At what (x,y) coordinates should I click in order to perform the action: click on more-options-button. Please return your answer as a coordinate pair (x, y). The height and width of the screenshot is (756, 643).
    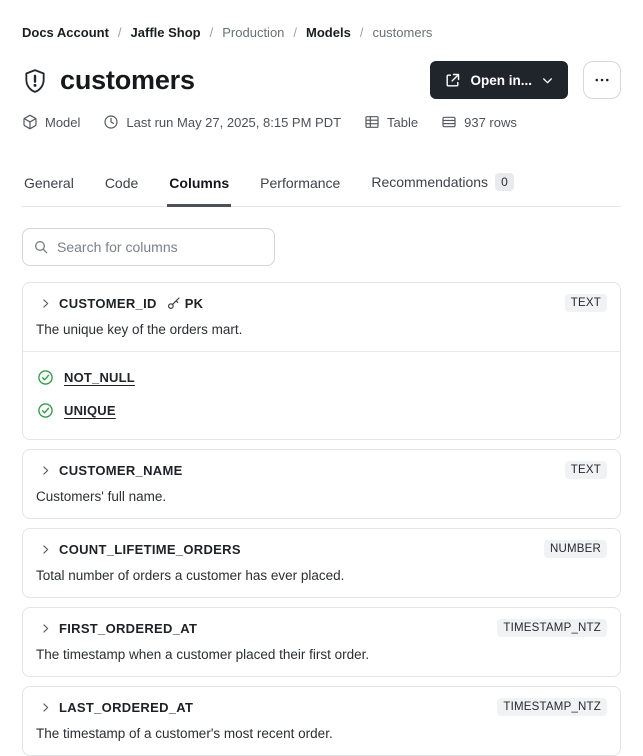
    Looking at the image, I should click on (602, 80).